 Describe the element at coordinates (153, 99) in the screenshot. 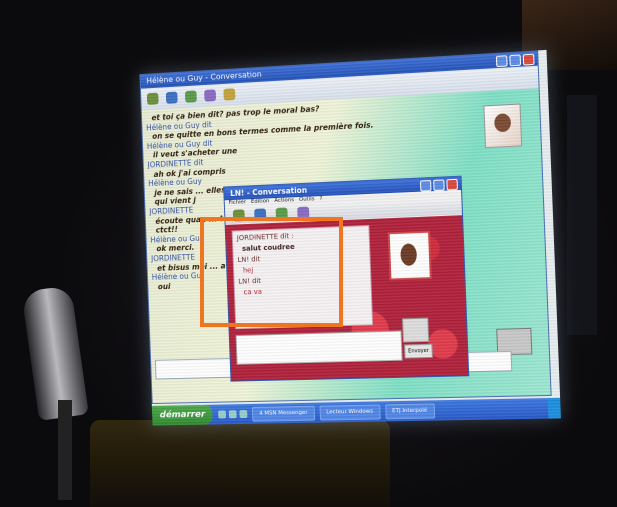

I see `invite-icon` at that location.